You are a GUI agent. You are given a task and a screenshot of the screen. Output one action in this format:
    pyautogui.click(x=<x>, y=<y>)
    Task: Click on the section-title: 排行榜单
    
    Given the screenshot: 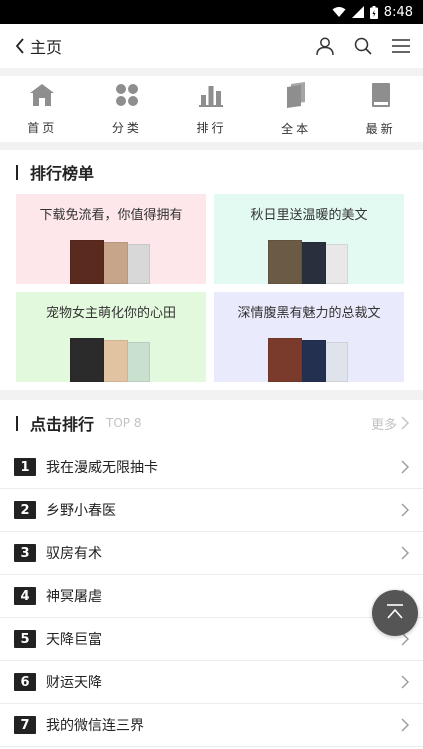 What is the action you would take?
    pyautogui.click(x=62, y=173)
    